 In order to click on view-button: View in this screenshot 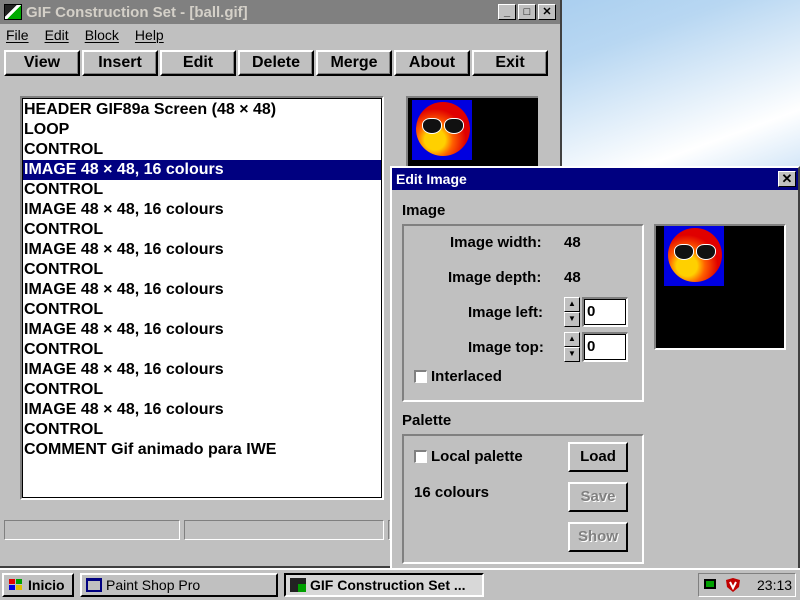, I will do `click(42, 63)`.